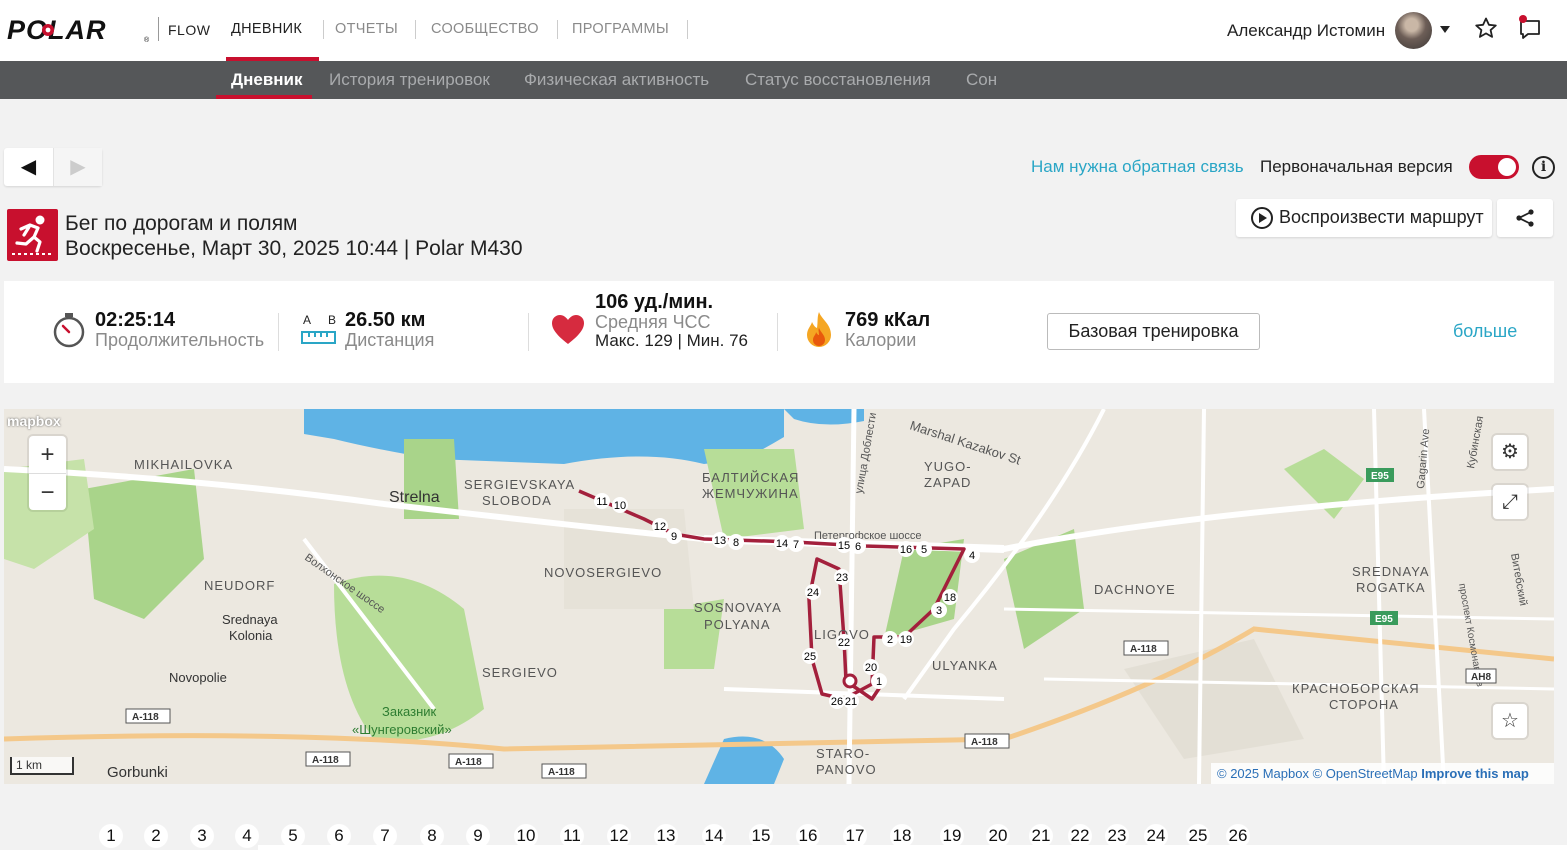 The height and width of the screenshot is (850, 1567). What do you see at coordinates (366, 29) in the screenshot?
I see `nav-reports: ОТЧЕТЫ` at bounding box center [366, 29].